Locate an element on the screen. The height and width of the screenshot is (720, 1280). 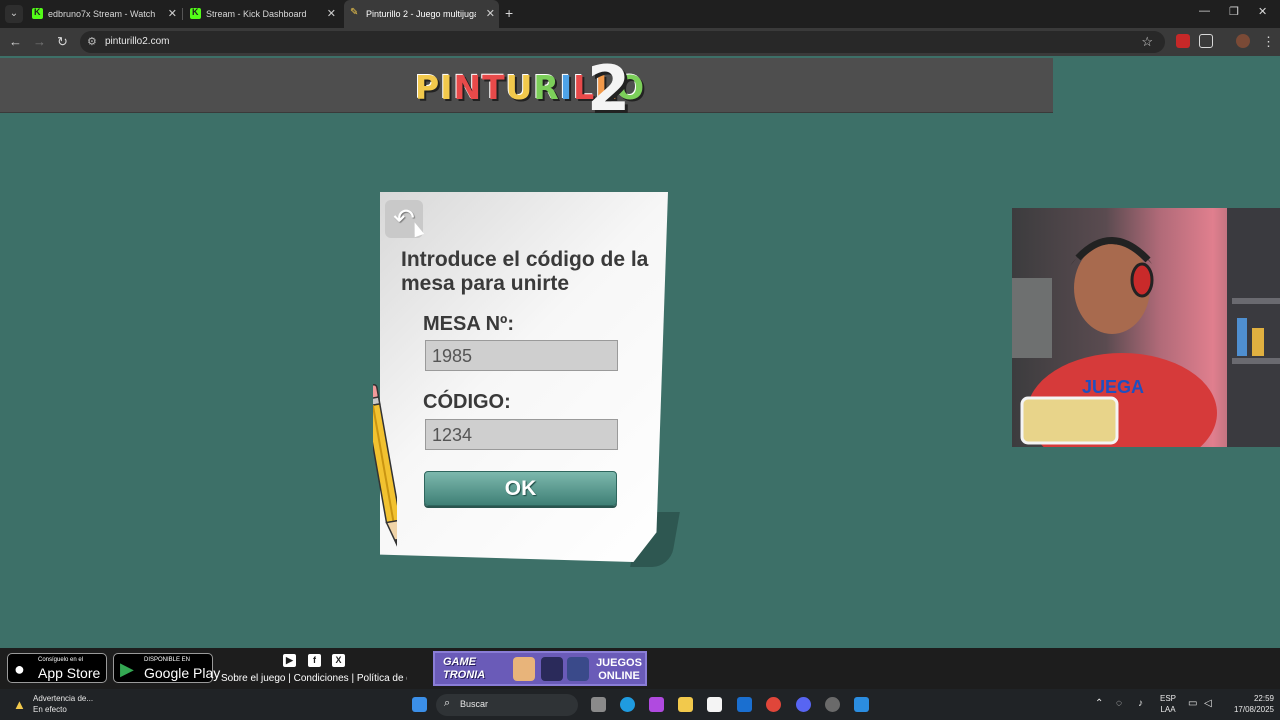
language-code: ESP is located at coordinates (1168, 698).